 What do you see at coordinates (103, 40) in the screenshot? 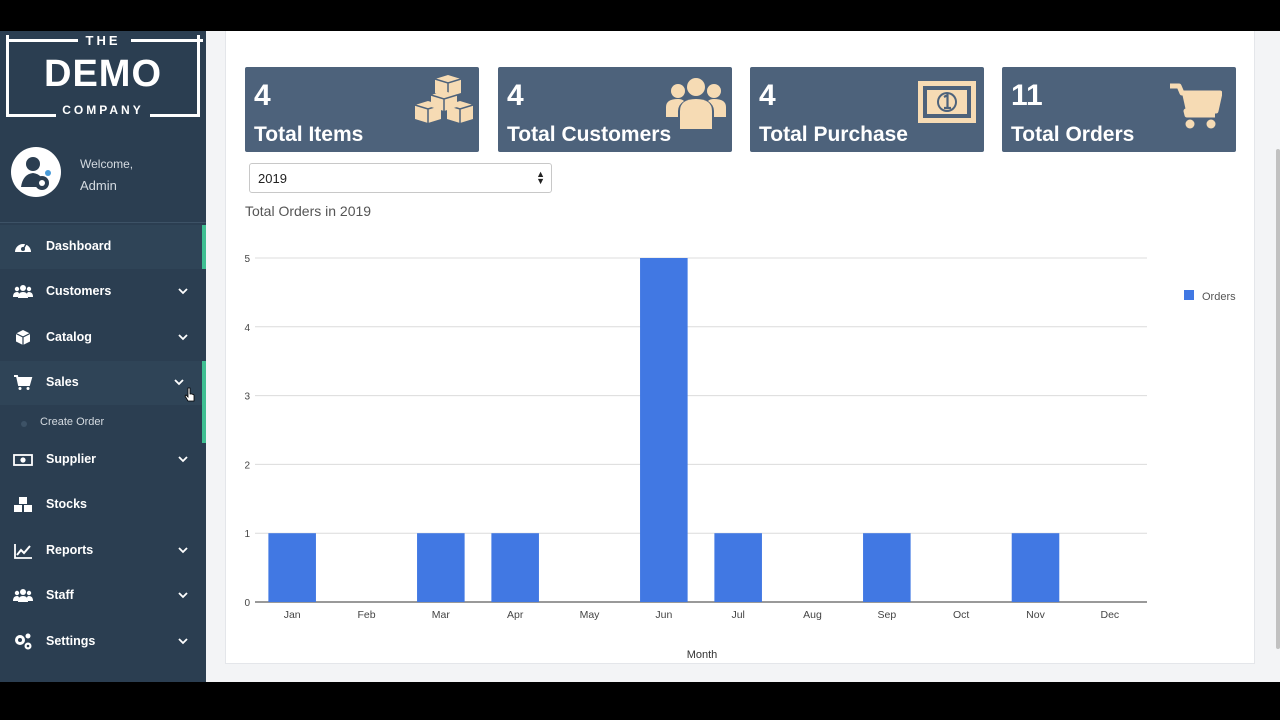
I see `logo-the: THE` at bounding box center [103, 40].